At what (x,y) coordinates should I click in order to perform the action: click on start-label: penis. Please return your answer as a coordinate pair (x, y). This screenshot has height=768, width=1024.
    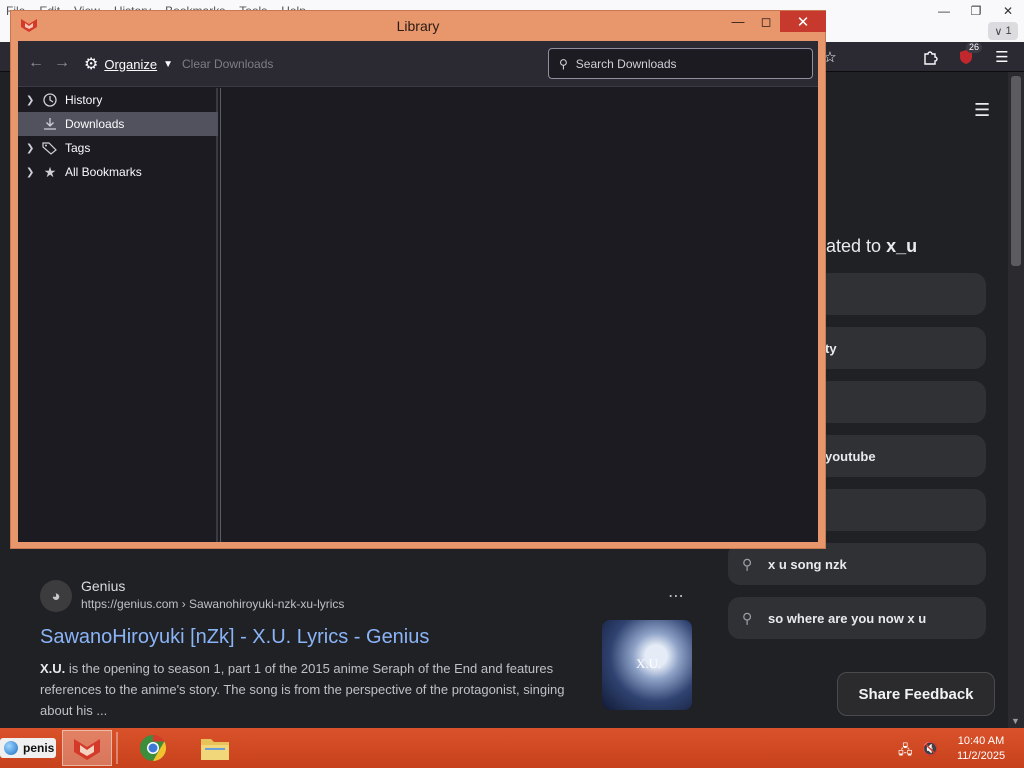
    Looking at the image, I should click on (39, 748).